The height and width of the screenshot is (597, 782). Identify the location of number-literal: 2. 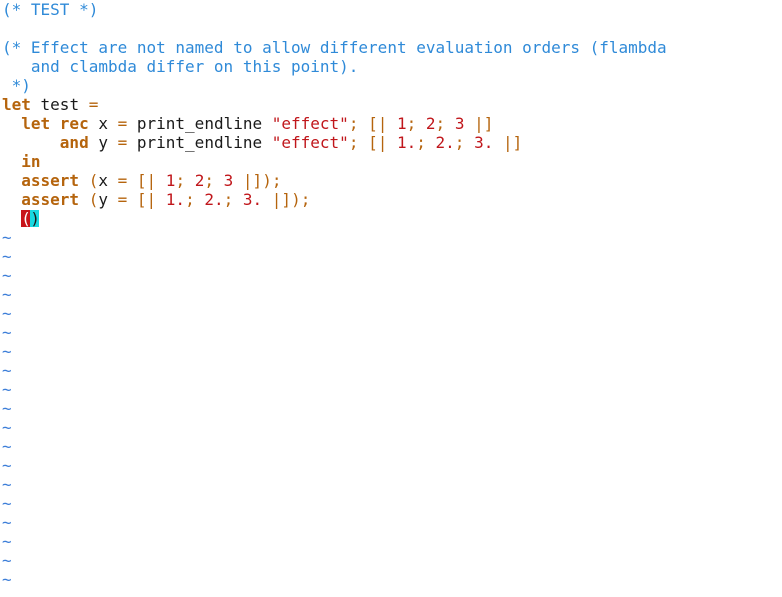
(430, 123).